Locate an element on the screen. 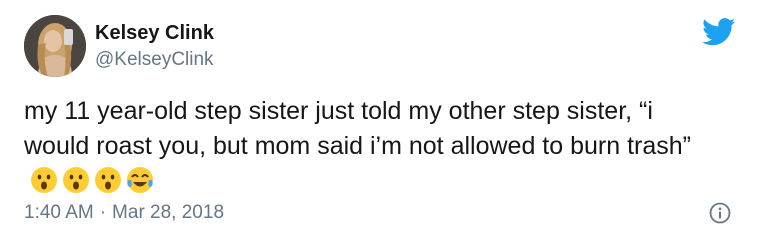  info-icon is located at coordinates (720, 213).